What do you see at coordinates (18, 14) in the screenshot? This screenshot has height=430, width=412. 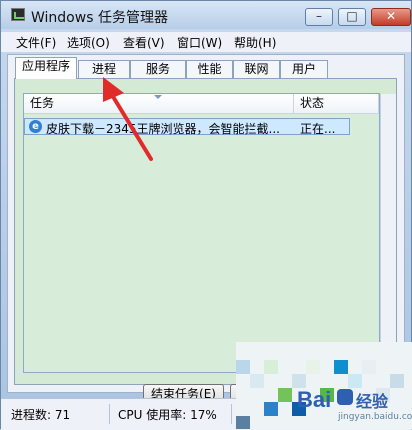 I see `task-manager-icon` at bounding box center [18, 14].